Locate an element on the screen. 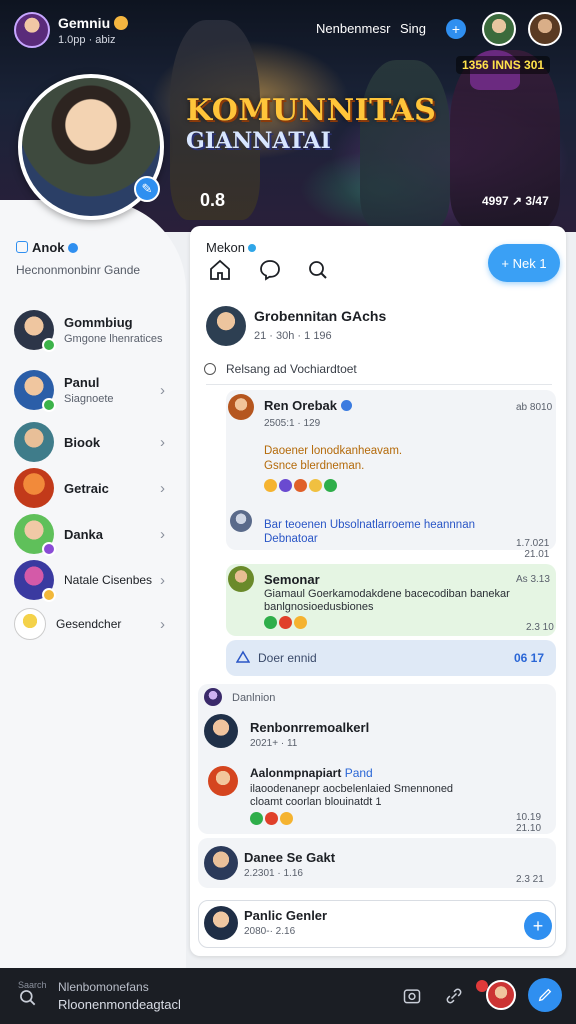 This screenshot has height=1024, width=576. friend-status: Gmgone lhenratices is located at coordinates (113, 339).